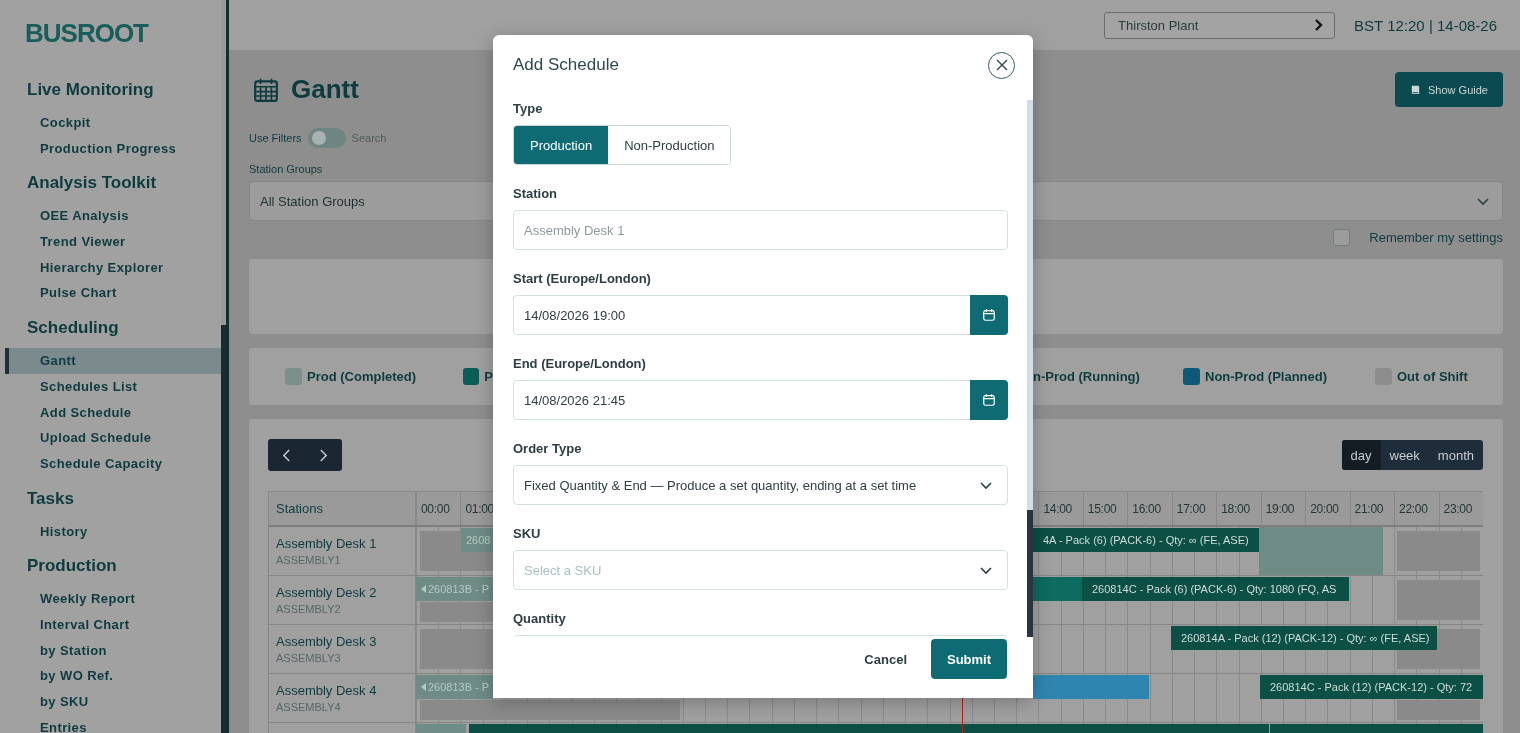 This screenshot has height=733, width=1520. What do you see at coordinates (73, 328) in the screenshot?
I see `section-heading: Scheduling` at bounding box center [73, 328].